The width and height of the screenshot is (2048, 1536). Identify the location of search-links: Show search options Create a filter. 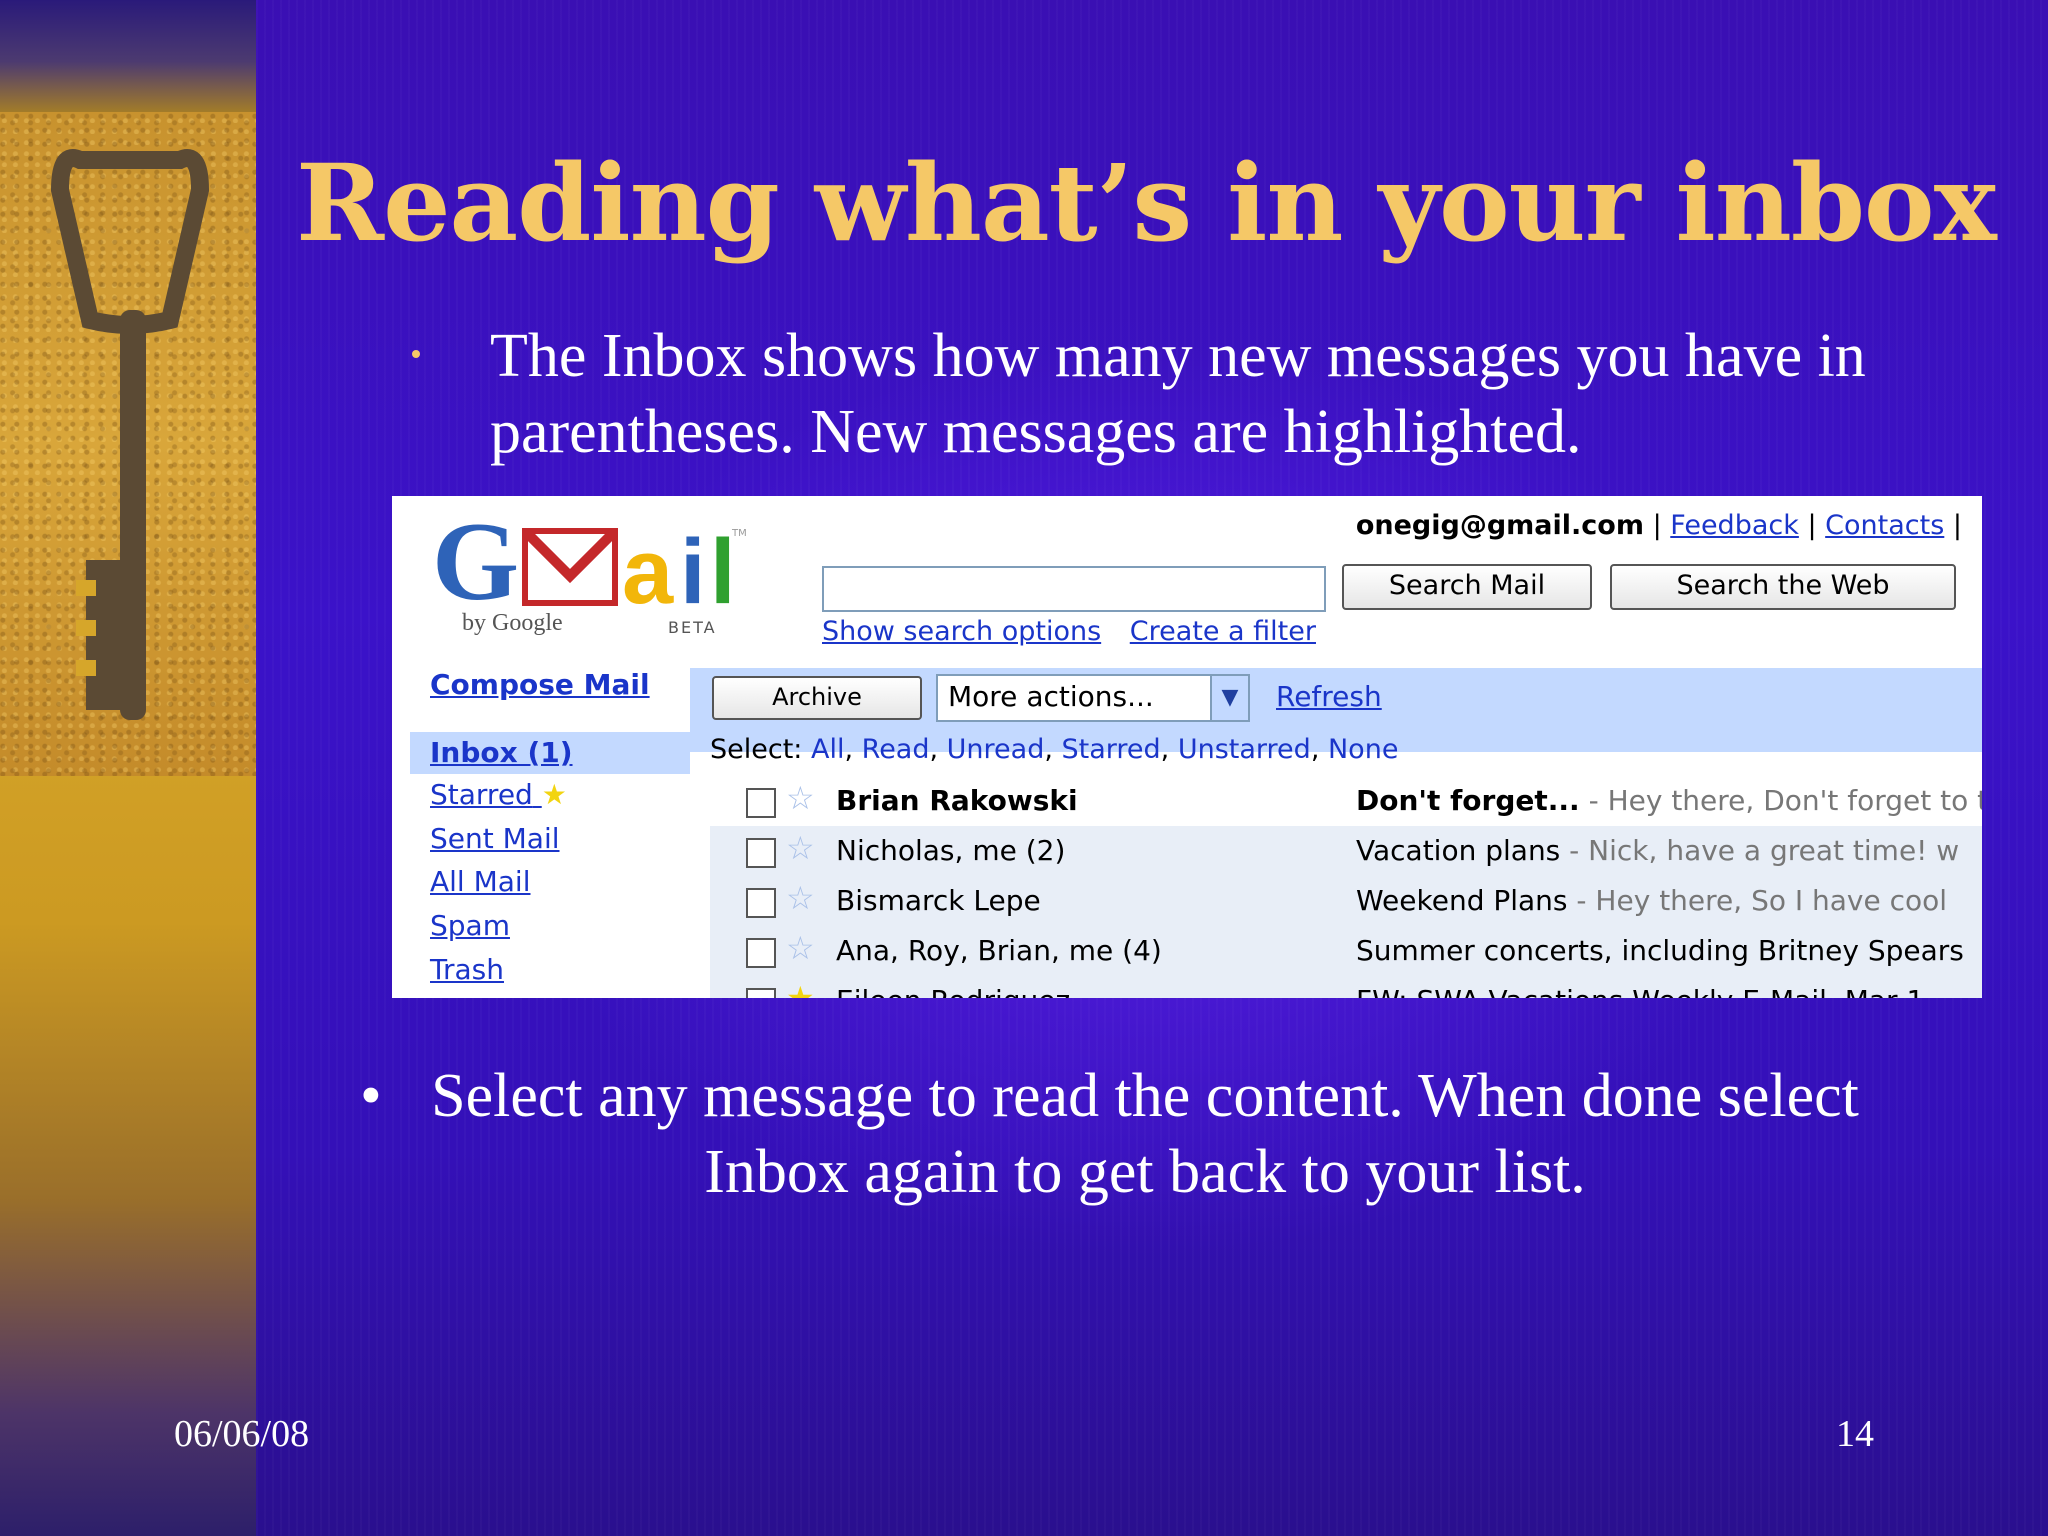
(1079, 631).